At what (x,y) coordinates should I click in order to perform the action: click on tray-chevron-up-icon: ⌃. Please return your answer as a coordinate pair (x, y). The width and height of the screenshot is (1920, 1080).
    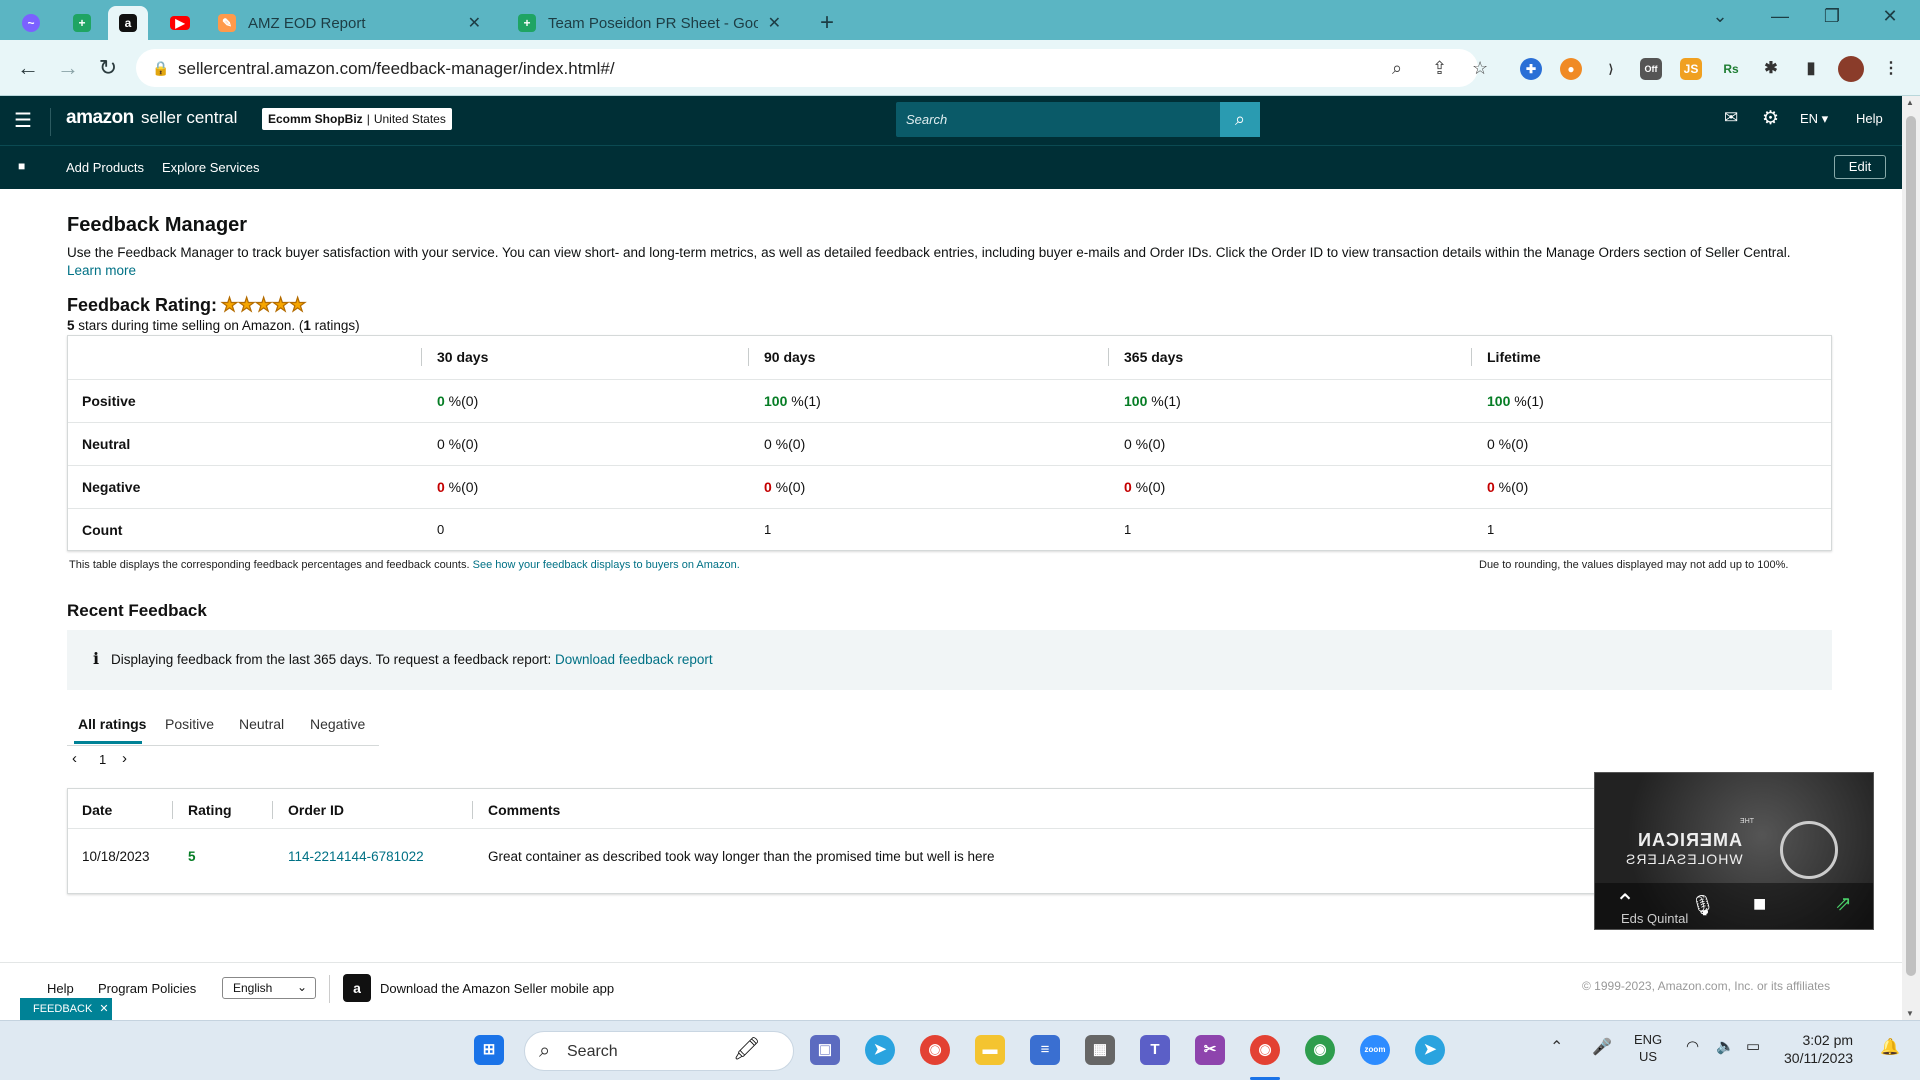
    Looking at the image, I should click on (1556, 1047).